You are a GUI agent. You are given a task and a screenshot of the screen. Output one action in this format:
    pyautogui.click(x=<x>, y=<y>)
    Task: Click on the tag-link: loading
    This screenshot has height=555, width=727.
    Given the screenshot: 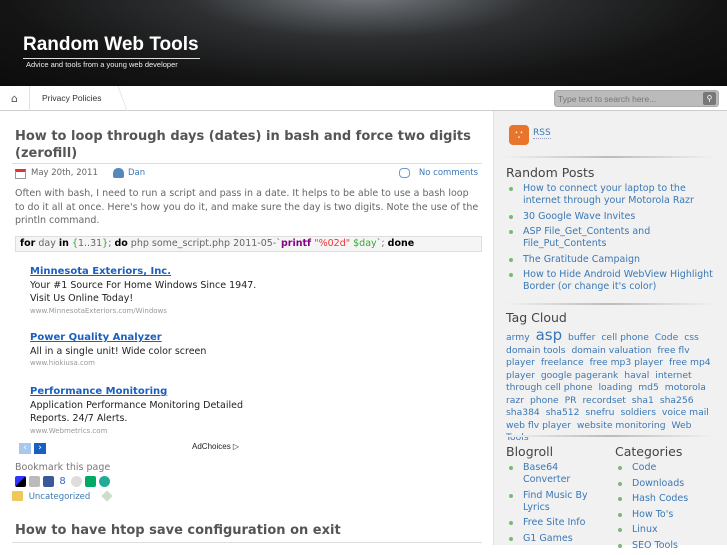 What is the action you would take?
    pyautogui.click(x=615, y=387)
    